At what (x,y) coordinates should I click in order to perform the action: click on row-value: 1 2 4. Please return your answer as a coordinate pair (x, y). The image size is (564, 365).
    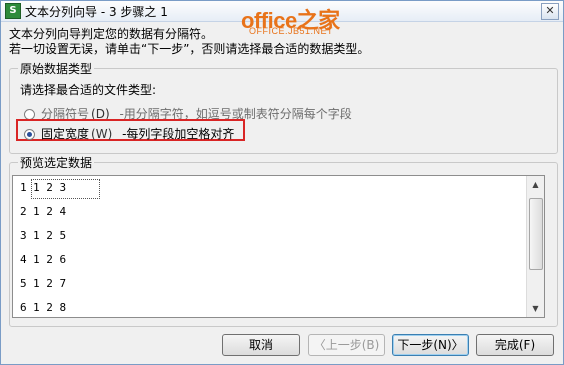
    Looking at the image, I should click on (50, 211).